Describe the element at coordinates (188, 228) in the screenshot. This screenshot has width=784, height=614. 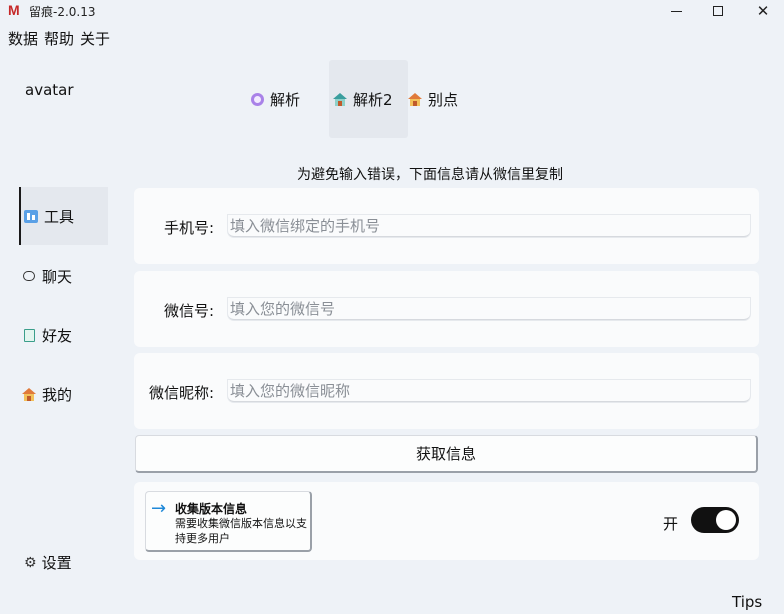
I see `phone-label: 手机号:` at that location.